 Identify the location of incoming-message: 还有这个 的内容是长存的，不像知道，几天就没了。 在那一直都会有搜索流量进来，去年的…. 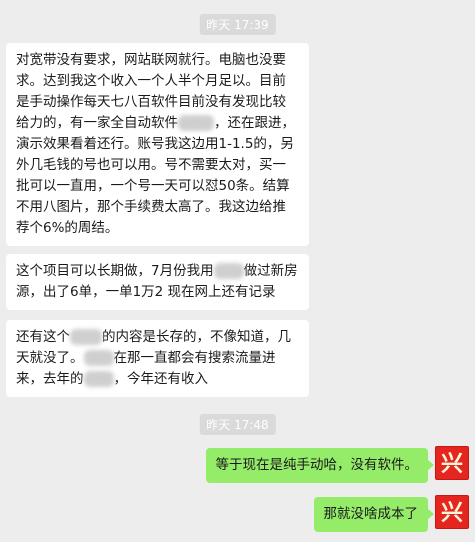
(157, 358).